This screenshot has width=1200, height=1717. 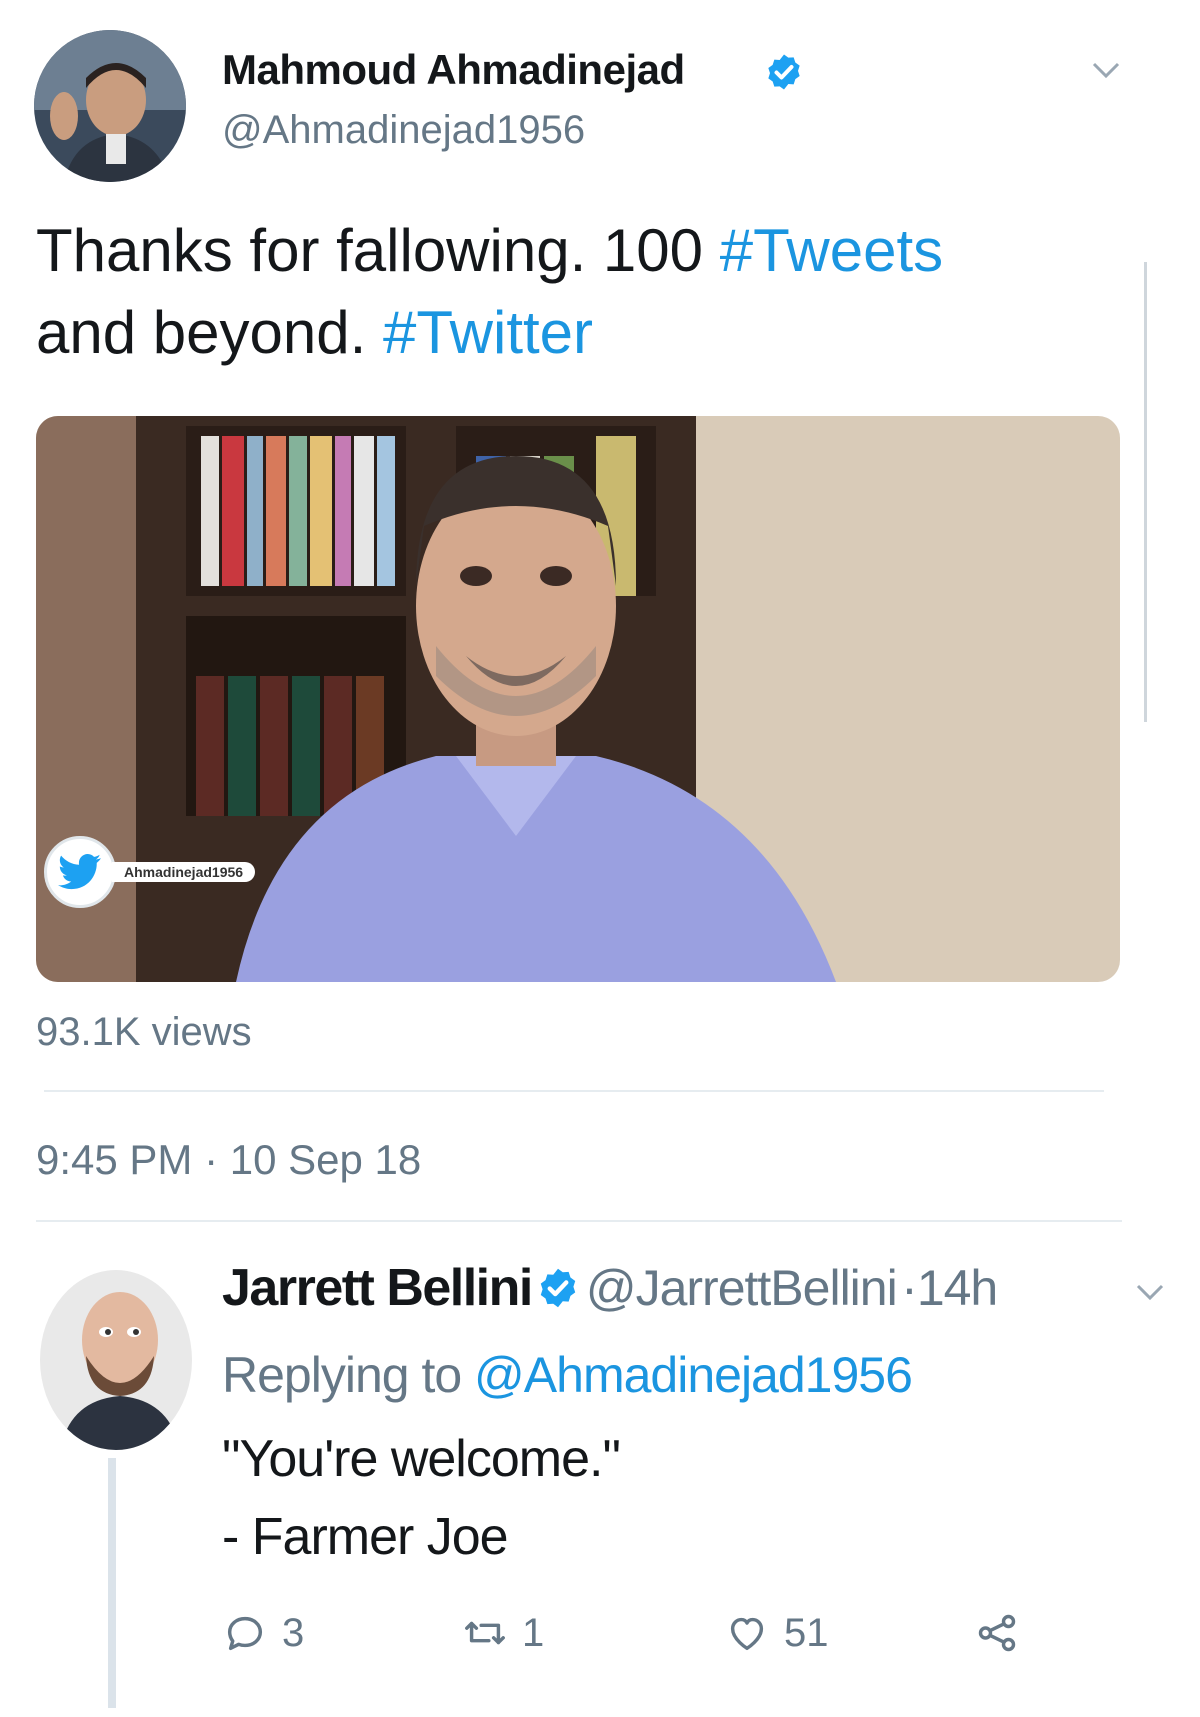 What do you see at coordinates (144, 1032) in the screenshot?
I see `view-count: 93.1K views` at bounding box center [144, 1032].